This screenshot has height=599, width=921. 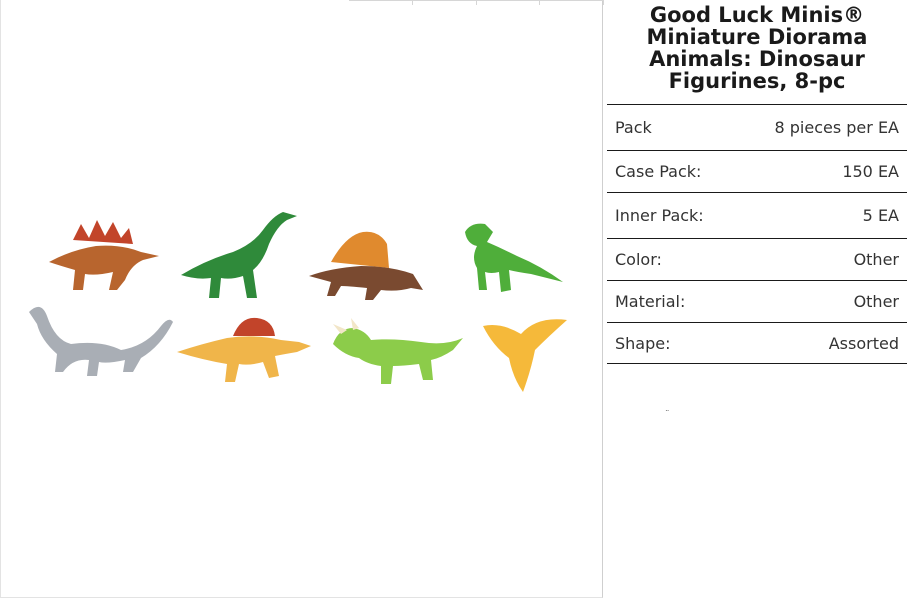 What do you see at coordinates (757, 171) in the screenshot?
I see `spec-row-case-pack: Case Pack: 150 EA` at bounding box center [757, 171].